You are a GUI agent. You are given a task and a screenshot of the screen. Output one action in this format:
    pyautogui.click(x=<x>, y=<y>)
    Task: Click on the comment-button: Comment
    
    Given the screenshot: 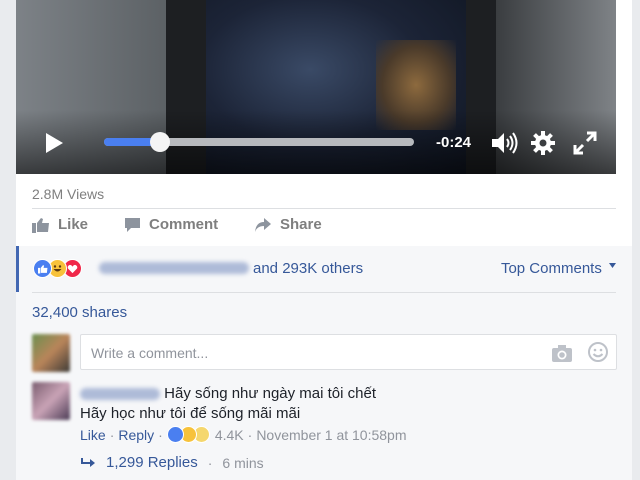 What is the action you would take?
    pyautogui.click(x=171, y=224)
    